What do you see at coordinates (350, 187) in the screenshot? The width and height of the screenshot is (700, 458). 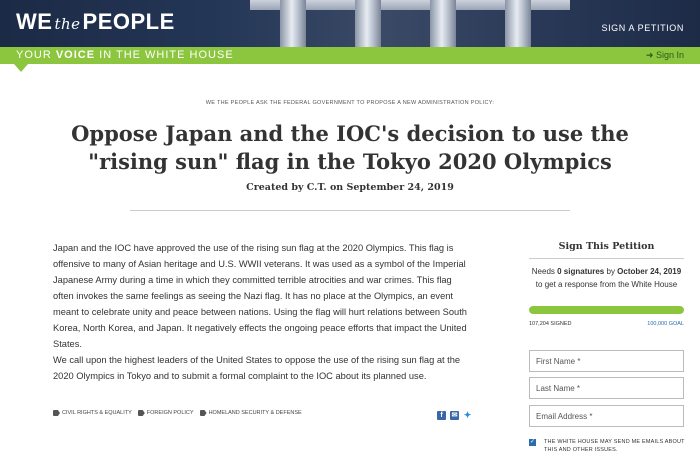 I see `petition-created-by: Created by C.T. on September 24, 2019` at bounding box center [350, 187].